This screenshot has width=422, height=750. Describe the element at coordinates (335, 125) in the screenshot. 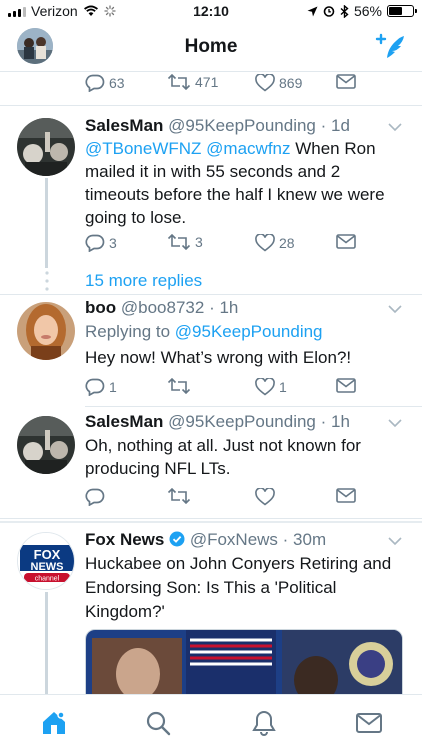

I see `tweet-timestamp: · 1d` at that location.